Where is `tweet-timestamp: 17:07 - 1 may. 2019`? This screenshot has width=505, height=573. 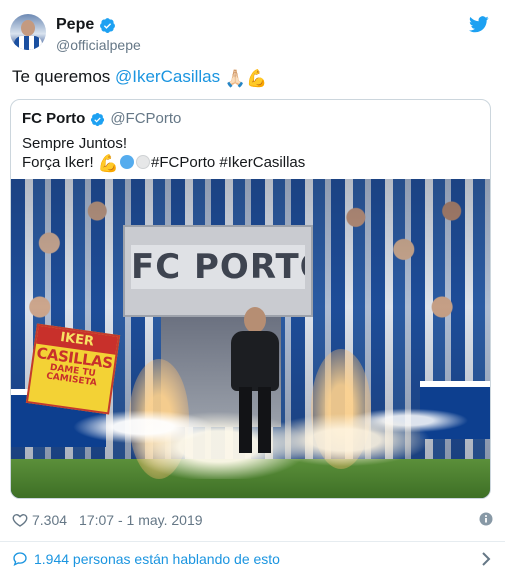 tweet-timestamp: 17:07 - 1 may. 2019 is located at coordinates (140, 520).